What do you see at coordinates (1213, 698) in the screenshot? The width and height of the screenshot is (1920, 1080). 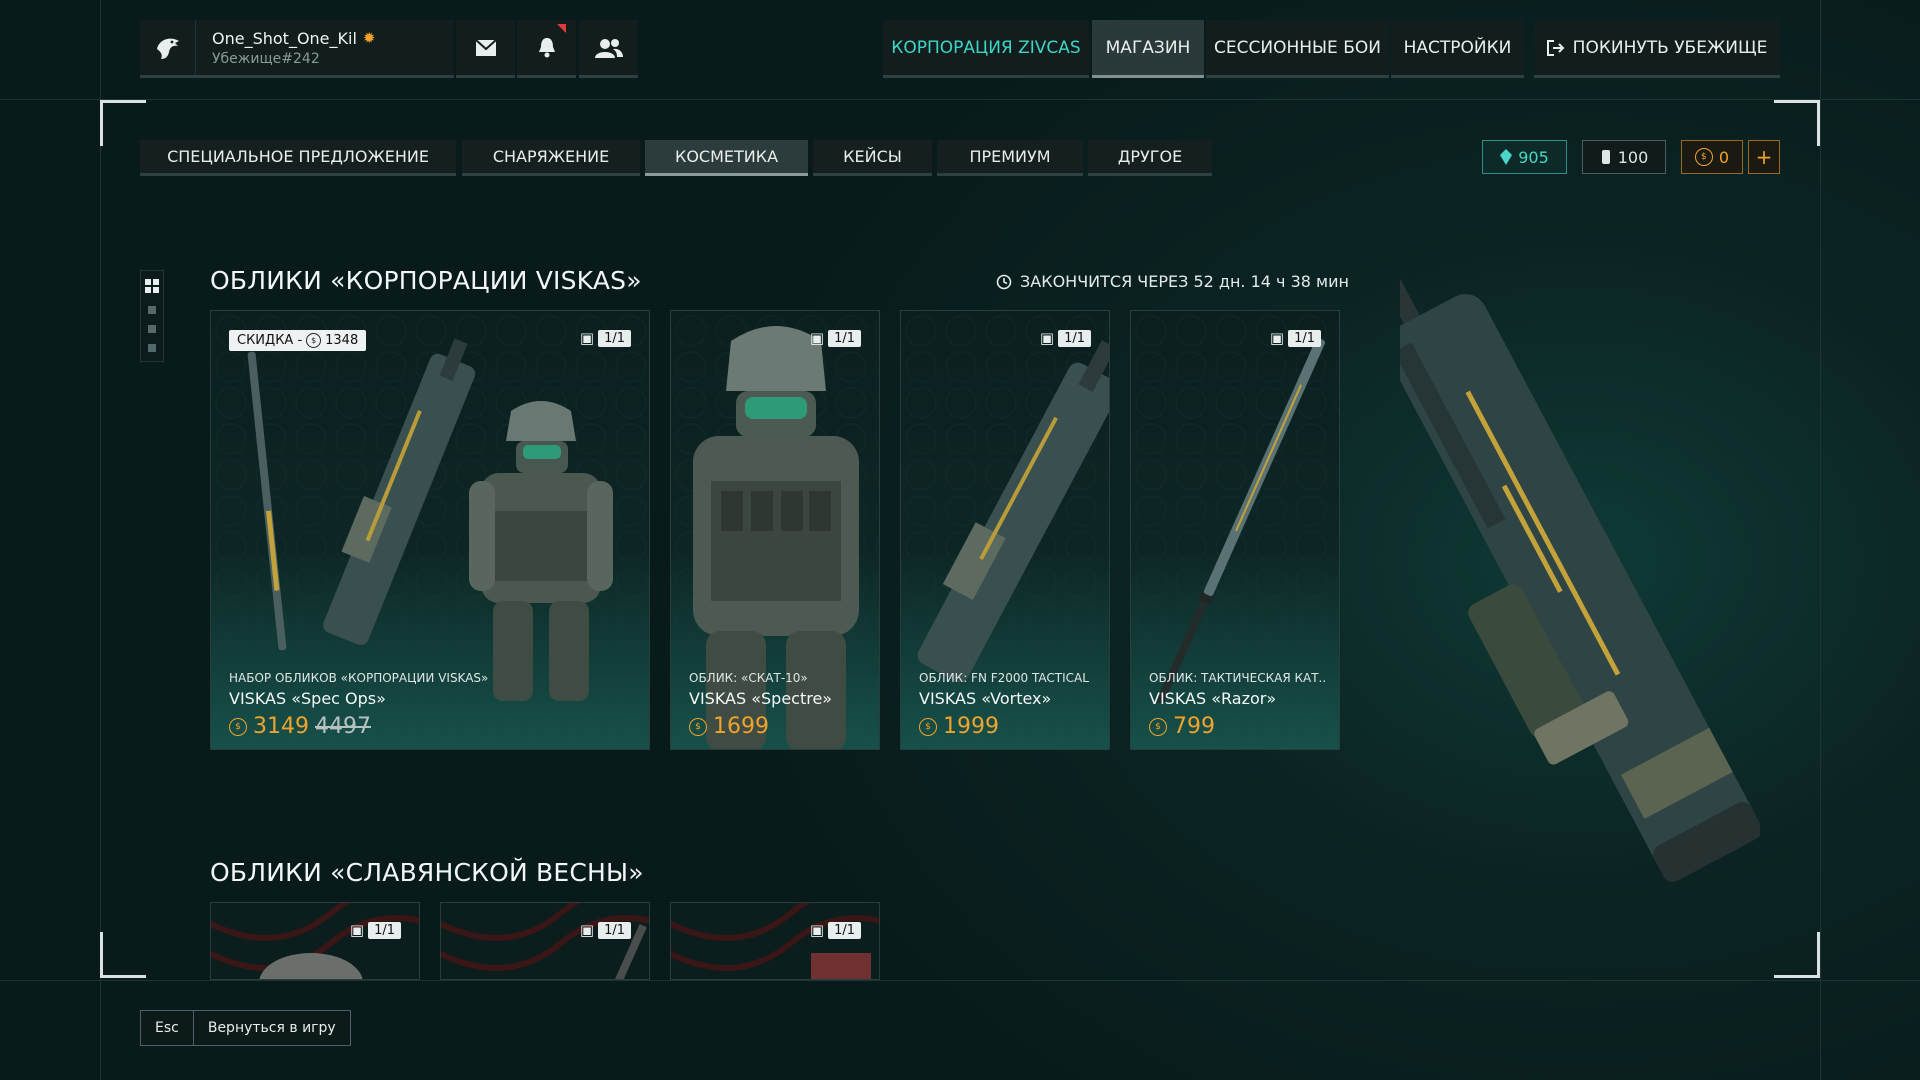 I see `card-name: VISKAS «Razor»` at bounding box center [1213, 698].